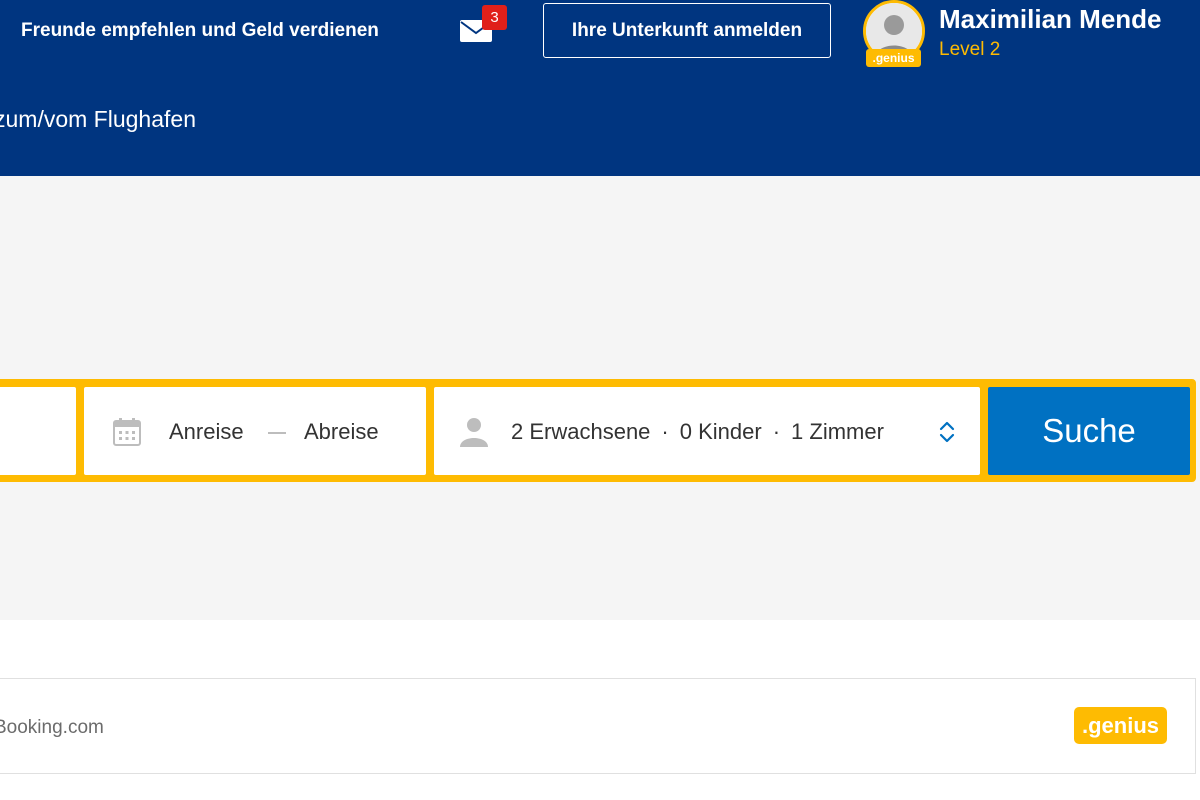 This screenshot has width=1200, height=800. What do you see at coordinates (52, 727) in the screenshot?
I see `info-row-text: Booking.com` at bounding box center [52, 727].